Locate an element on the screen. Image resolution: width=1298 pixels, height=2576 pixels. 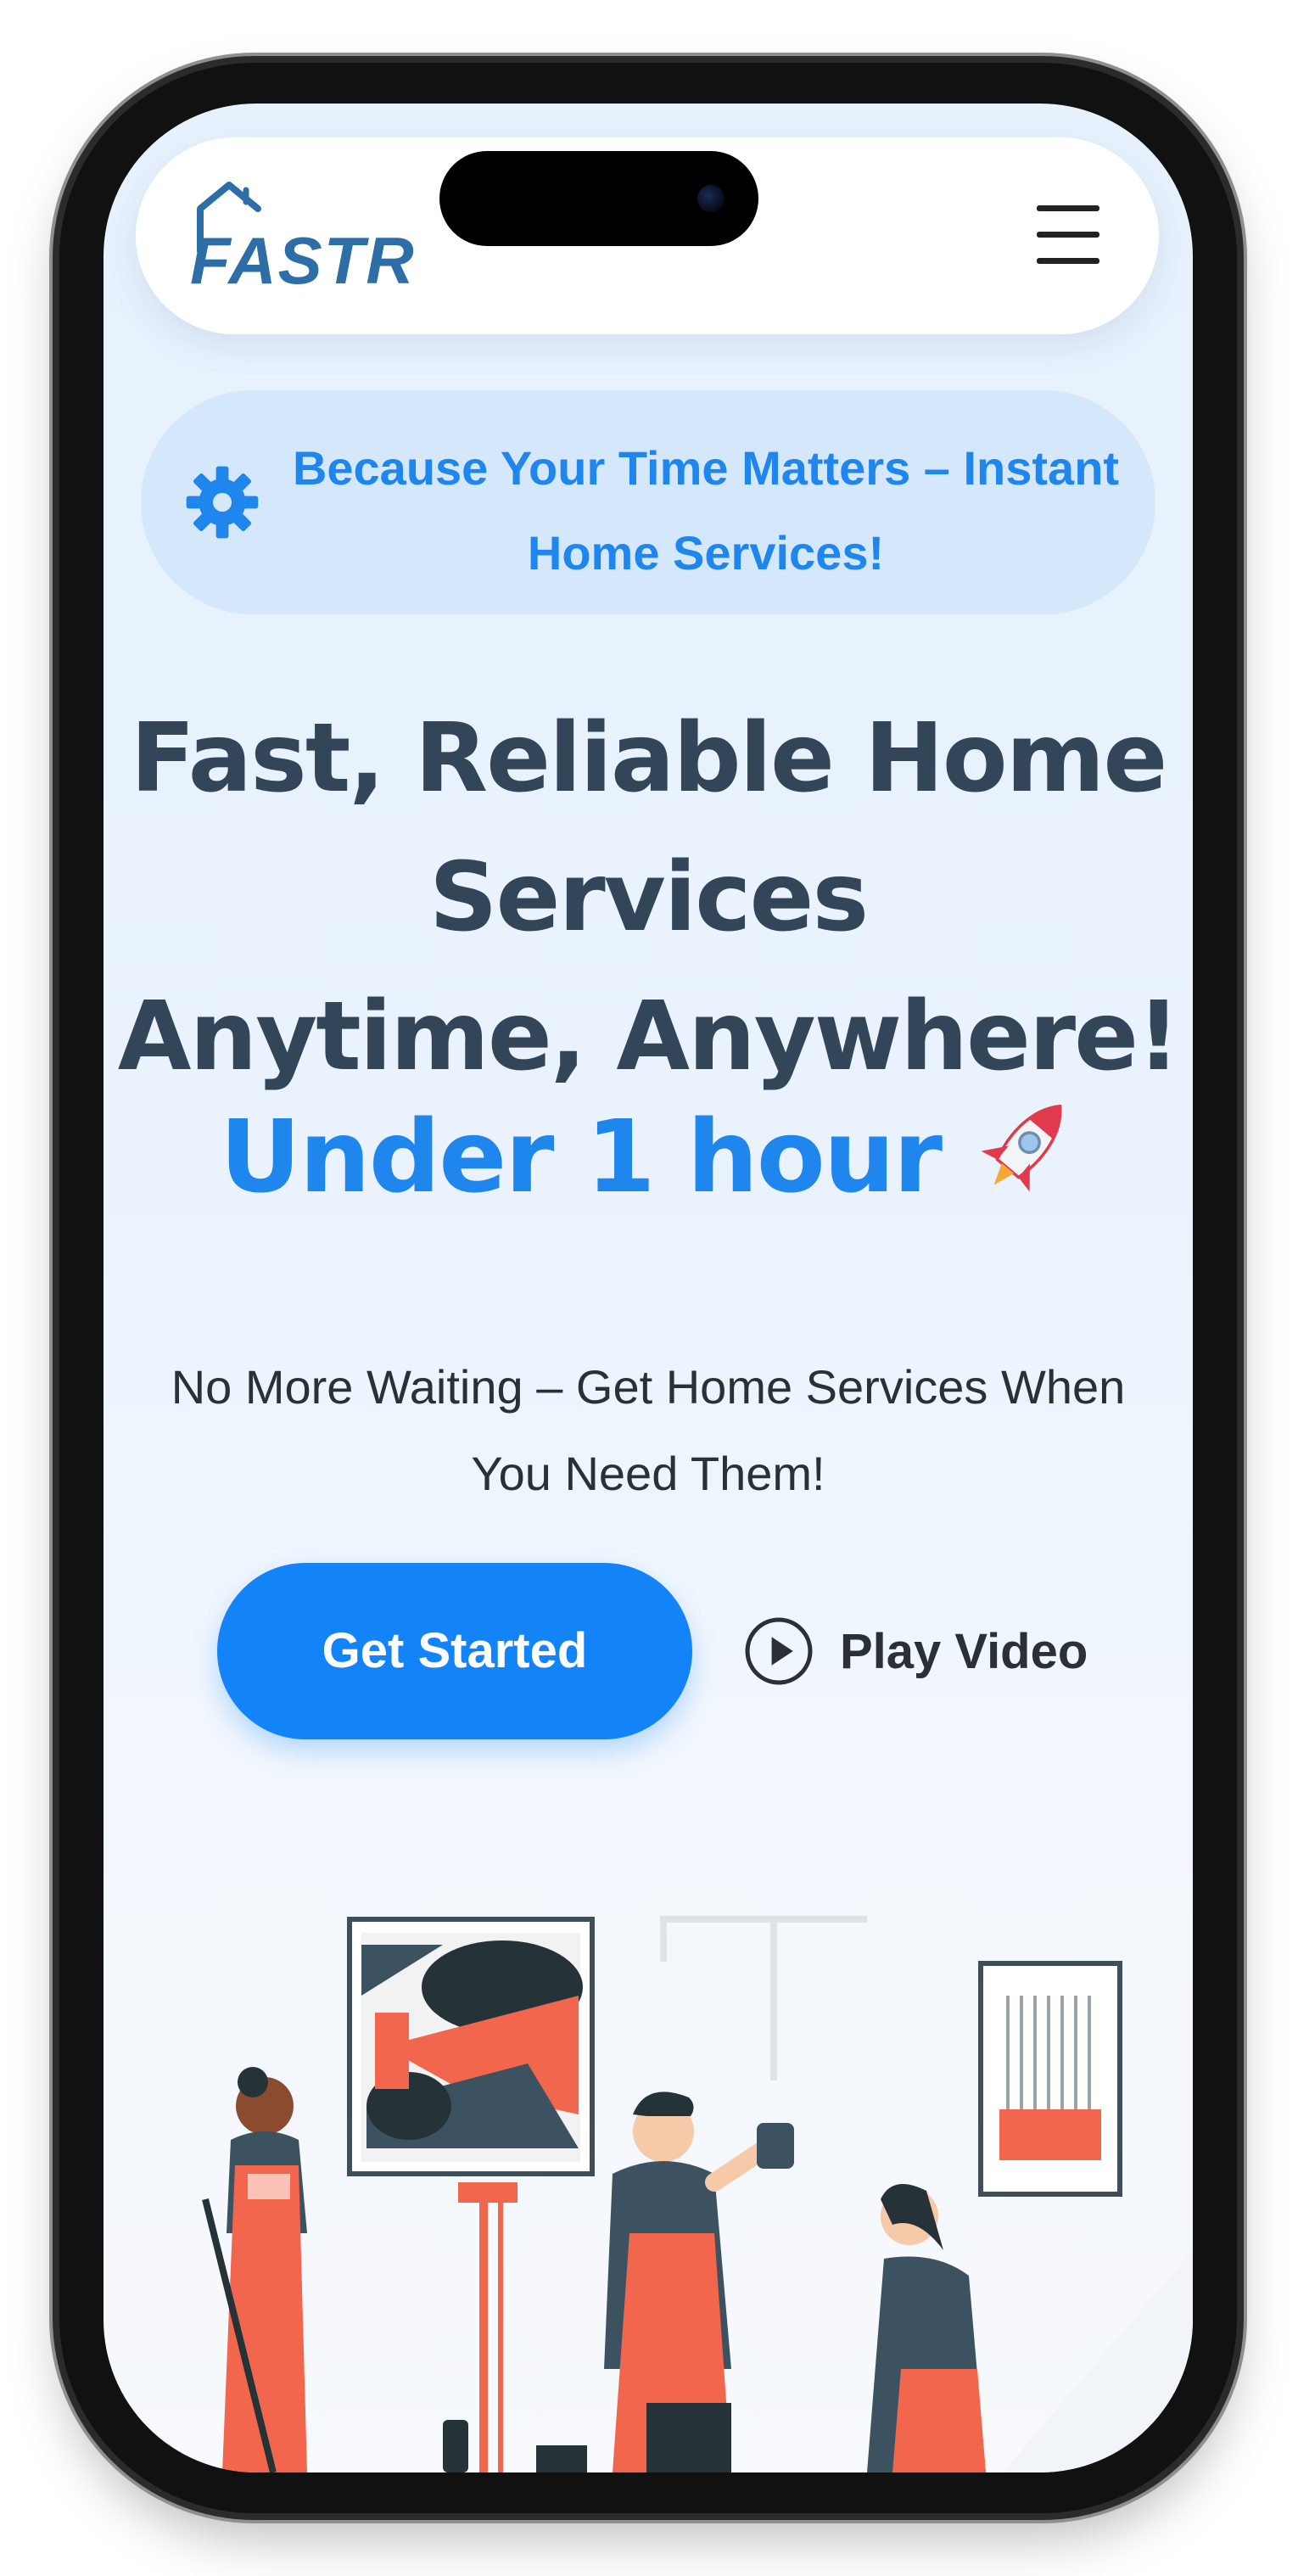
play-circle-icon is located at coordinates (779, 1651).